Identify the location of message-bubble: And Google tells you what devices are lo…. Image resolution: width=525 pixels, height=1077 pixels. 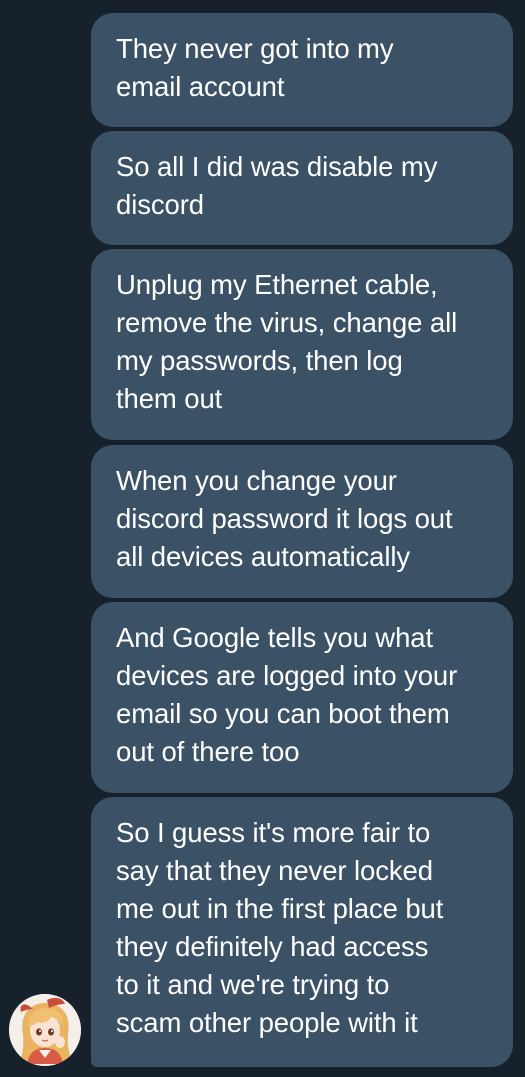
(302, 697).